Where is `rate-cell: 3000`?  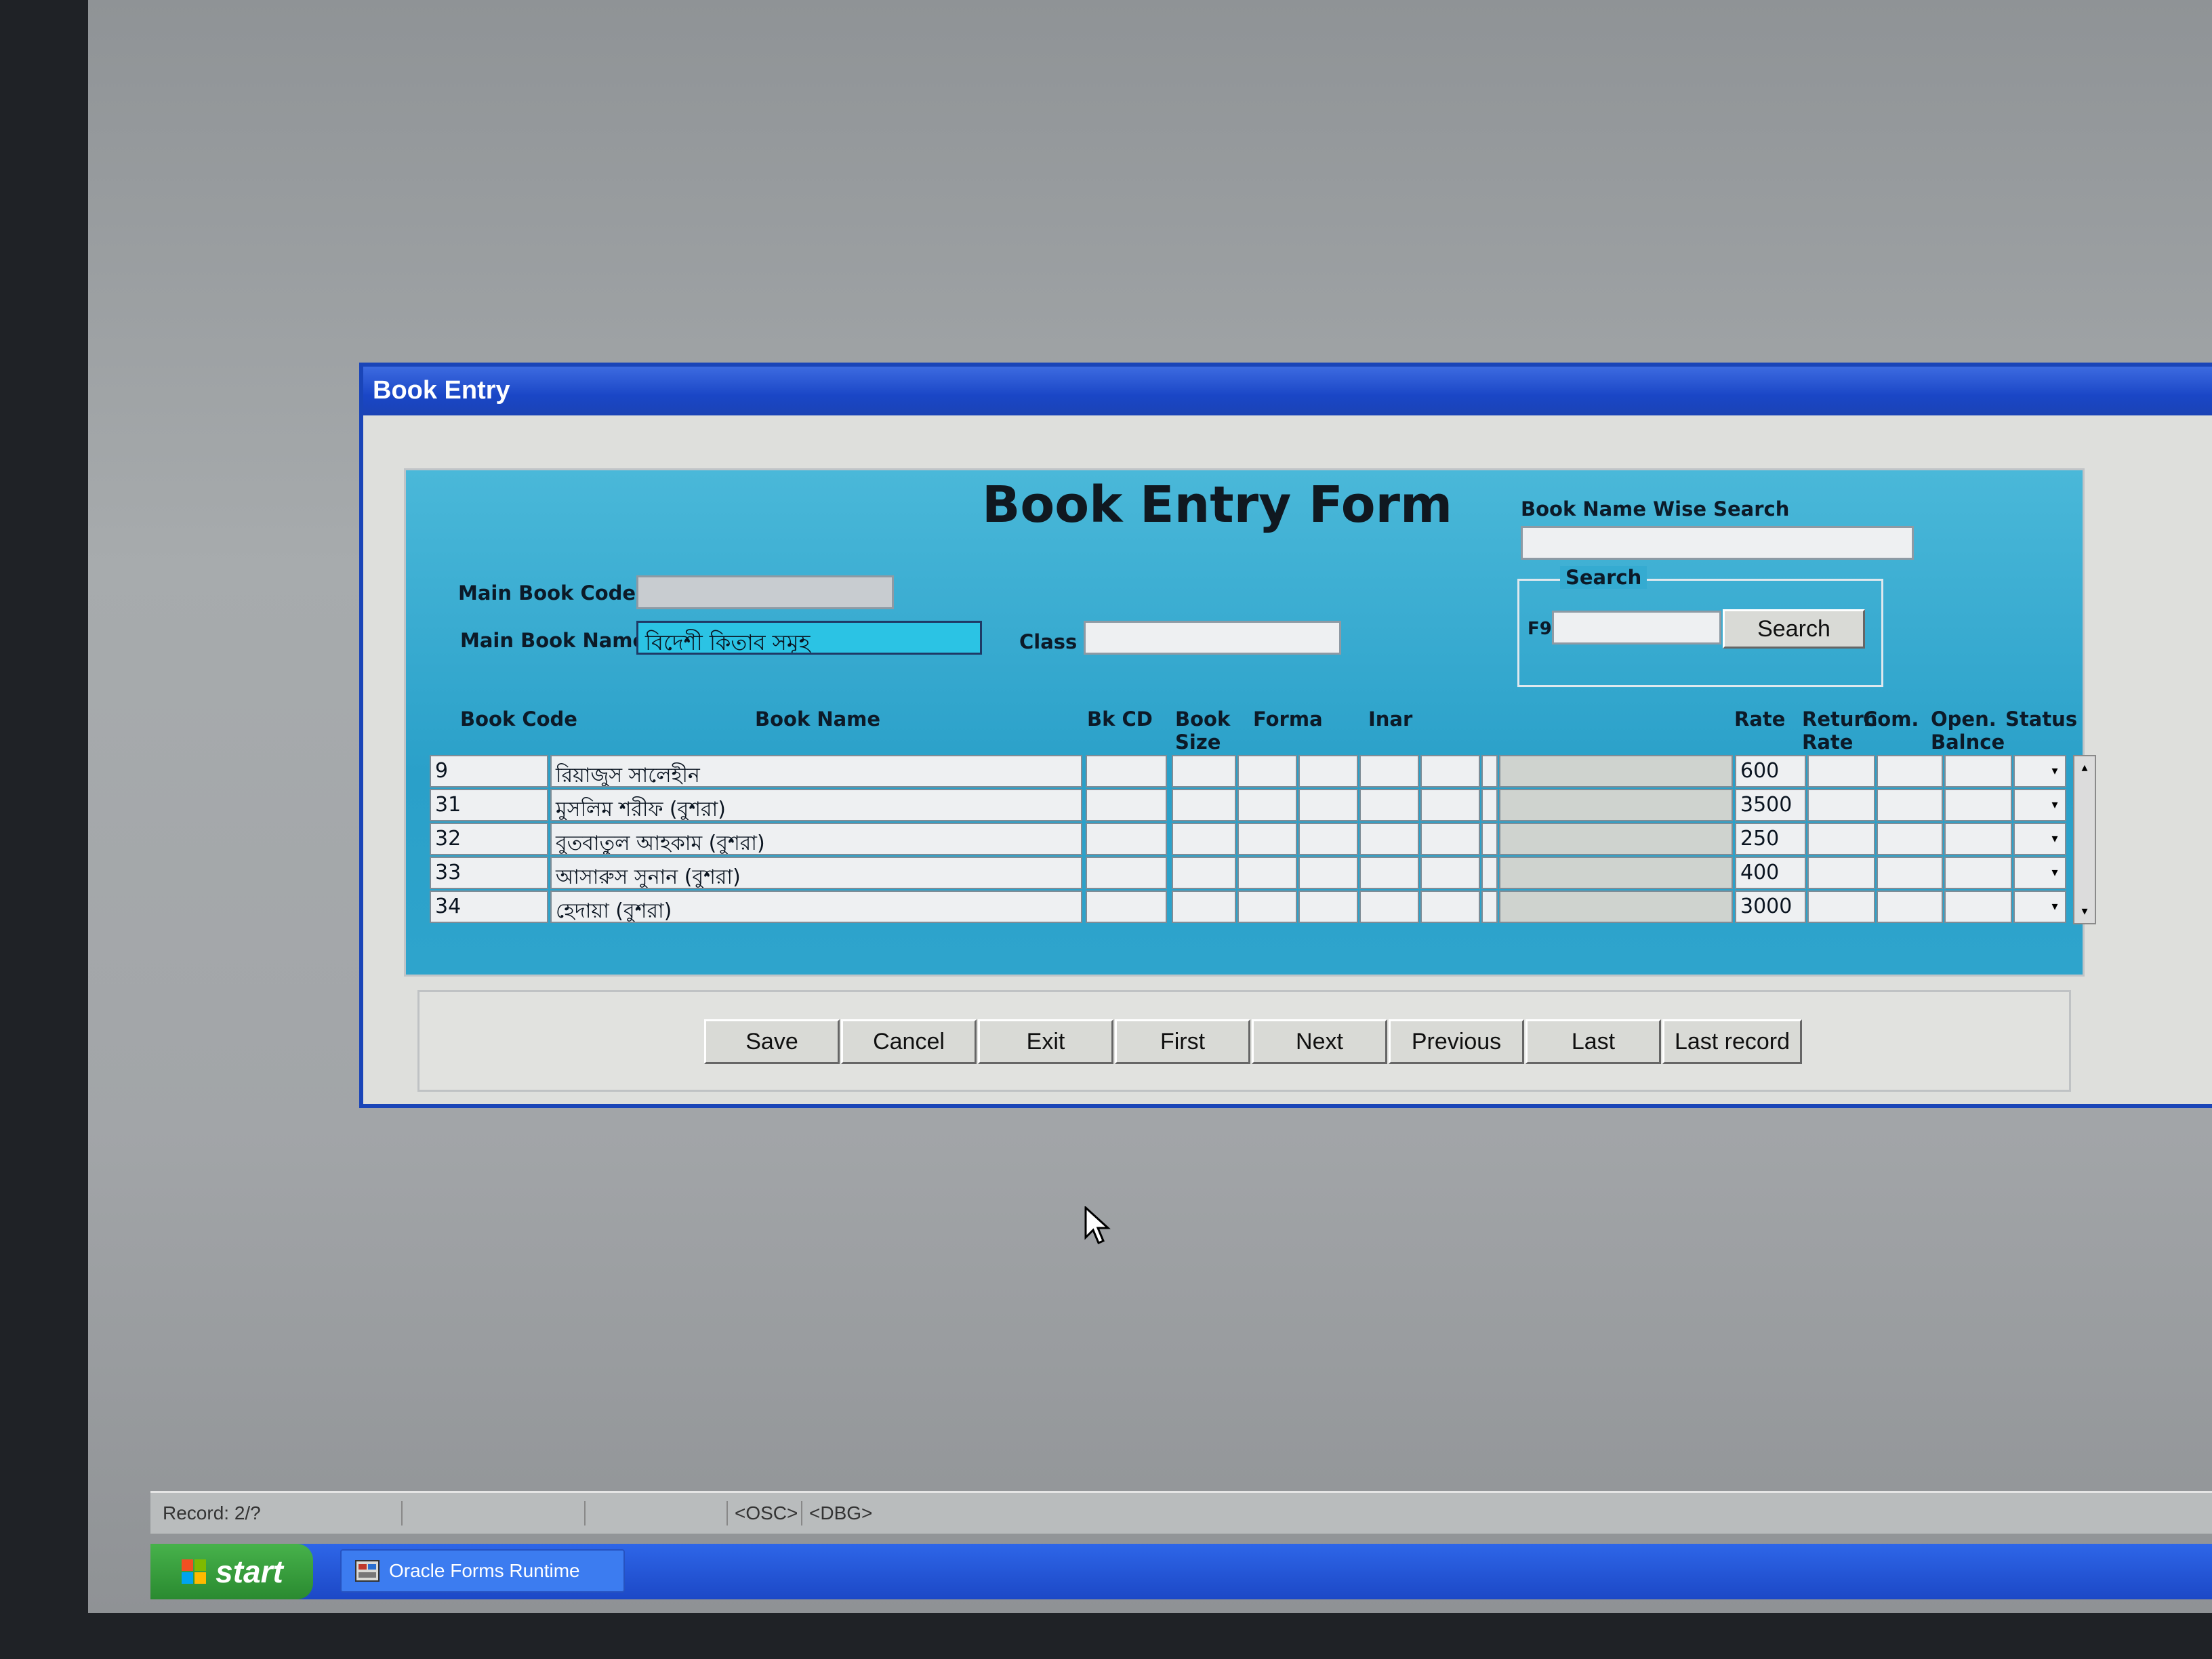
rate-cell: 3000 is located at coordinates (1770, 906).